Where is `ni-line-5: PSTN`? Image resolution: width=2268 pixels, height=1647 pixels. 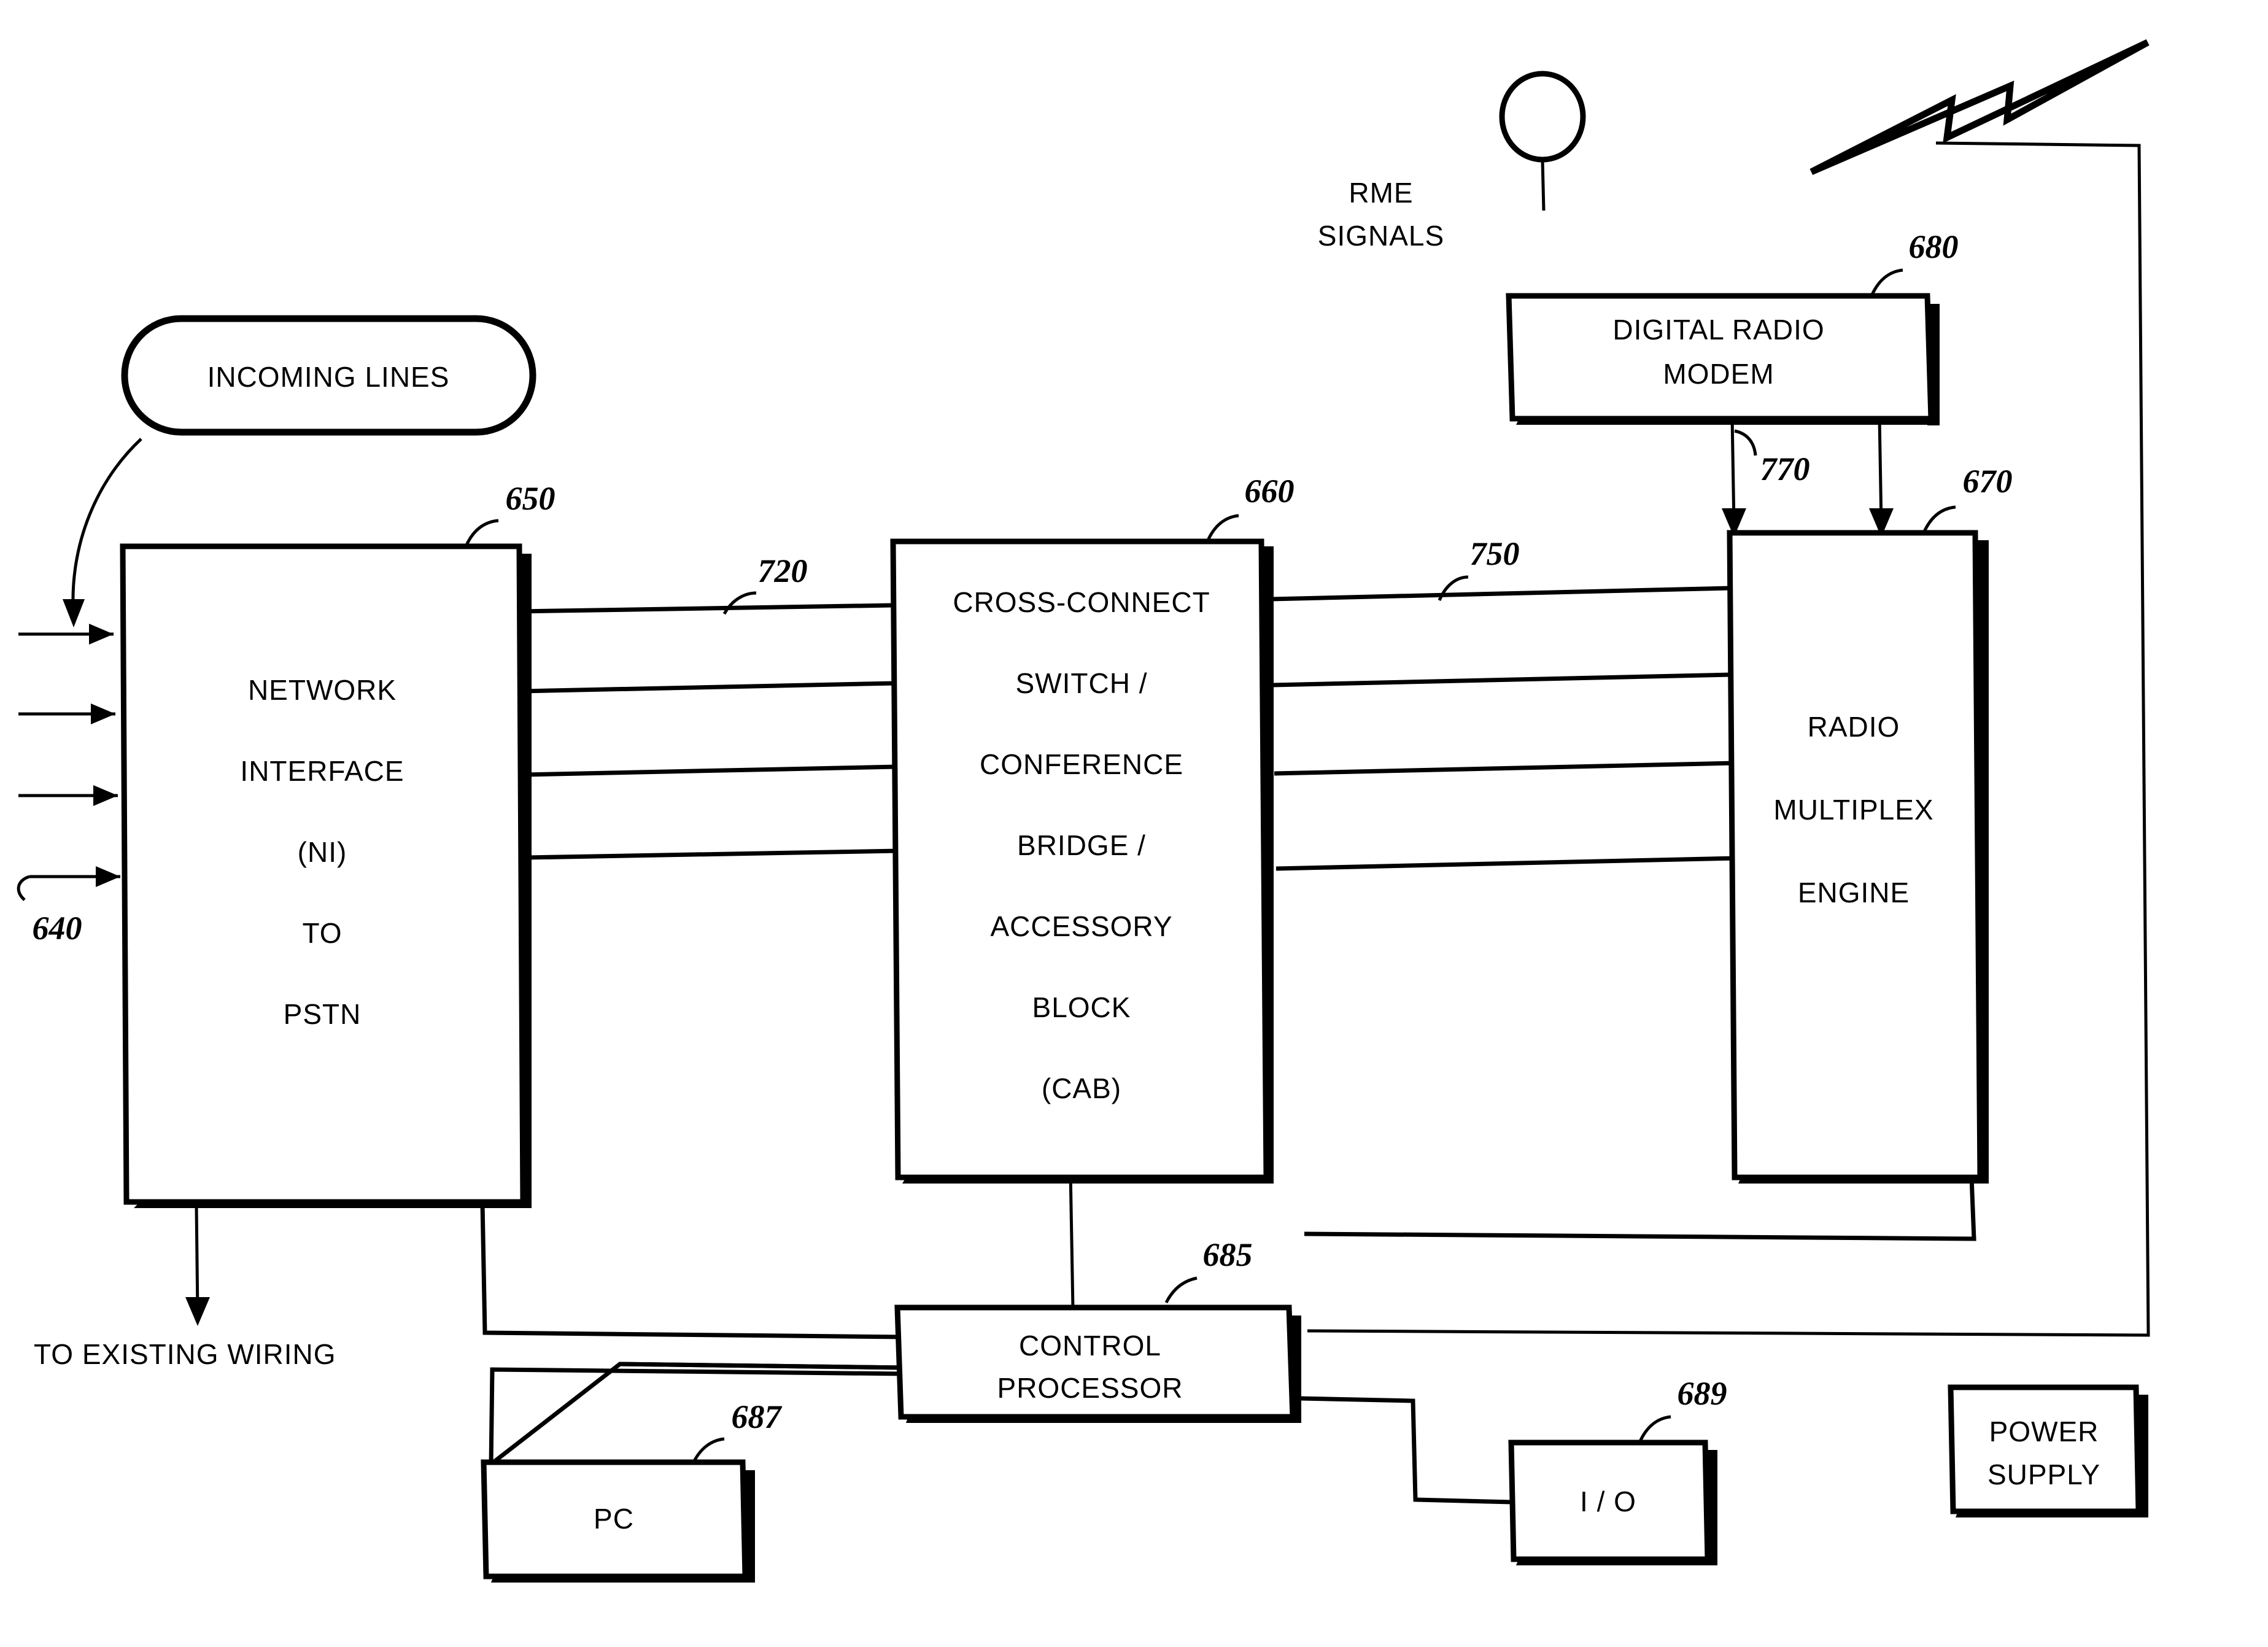 ni-line-5: PSTN is located at coordinates (323, 1014).